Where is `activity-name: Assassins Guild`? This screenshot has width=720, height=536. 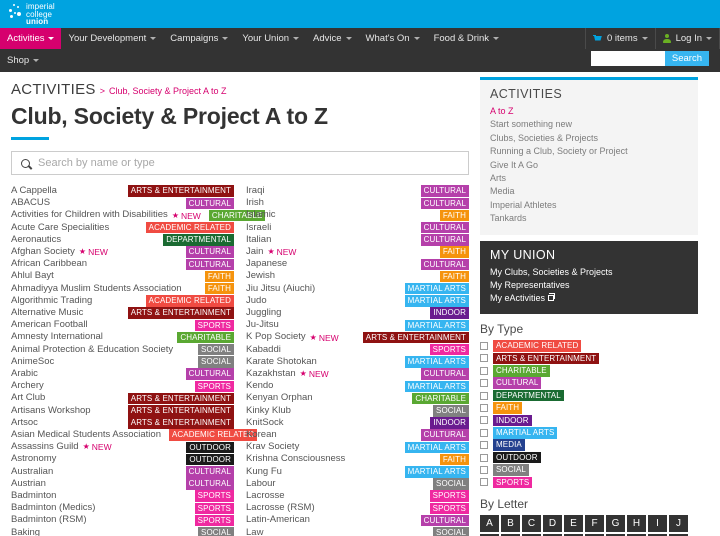 activity-name: Assassins Guild is located at coordinates (45, 447).